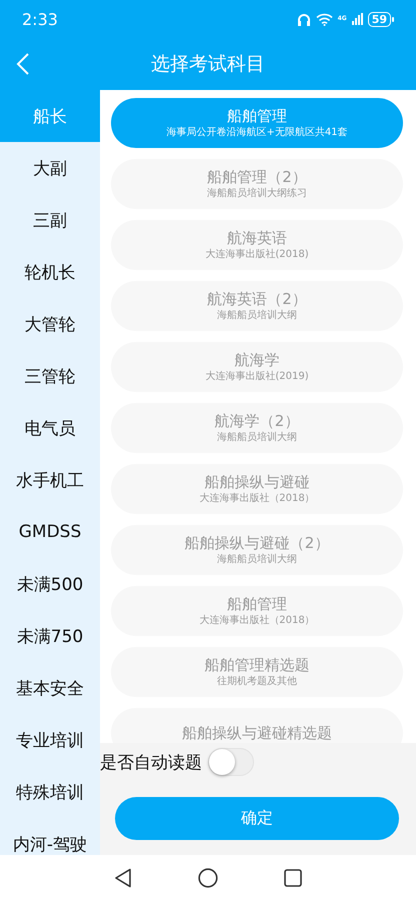  I want to click on category-tab: 大副, so click(50, 168).